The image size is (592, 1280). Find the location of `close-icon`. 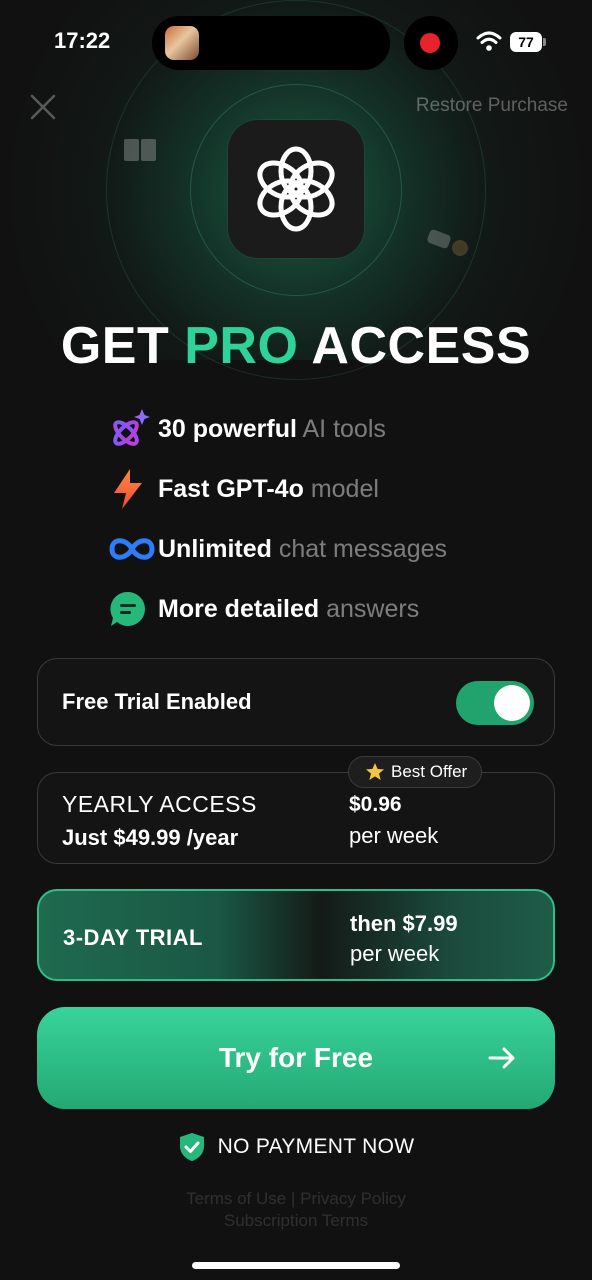

close-icon is located at coordinates (43, 107).